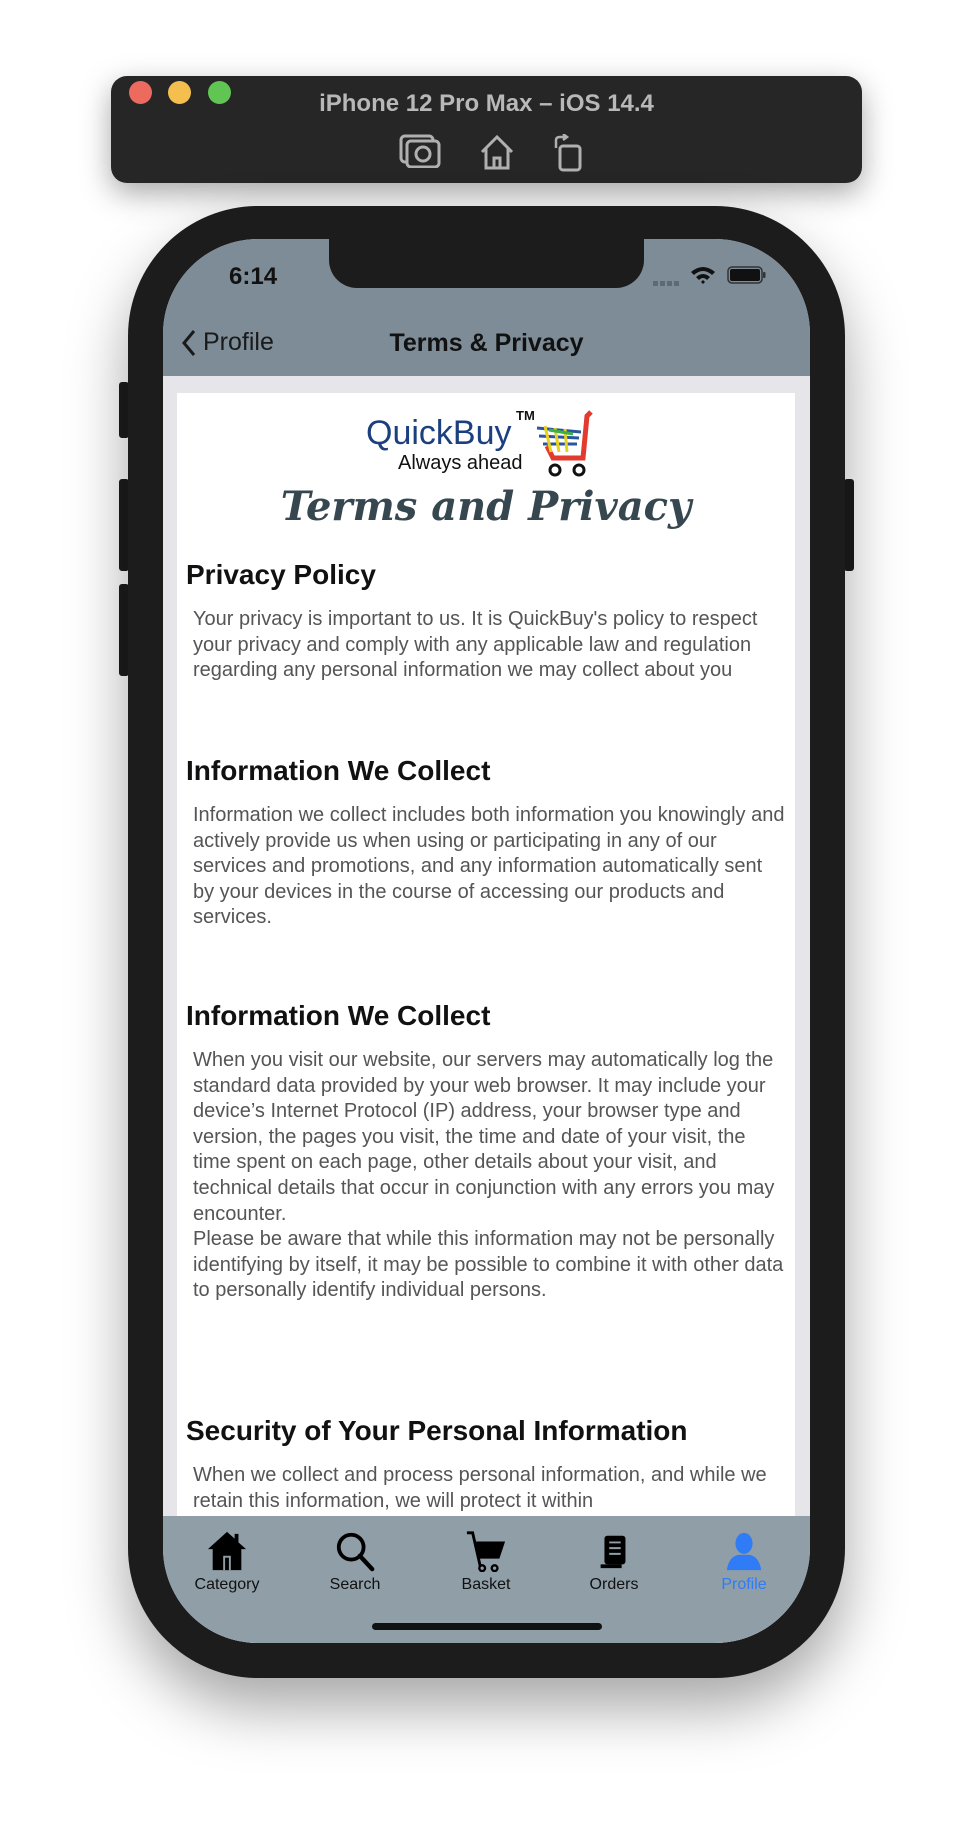 This screenshot has width=976, height=1832. What do you see at coordinates (439, 433) in the screenshot?
I see `logo-brand: QuickBuy` at bounding box center [439, 433].